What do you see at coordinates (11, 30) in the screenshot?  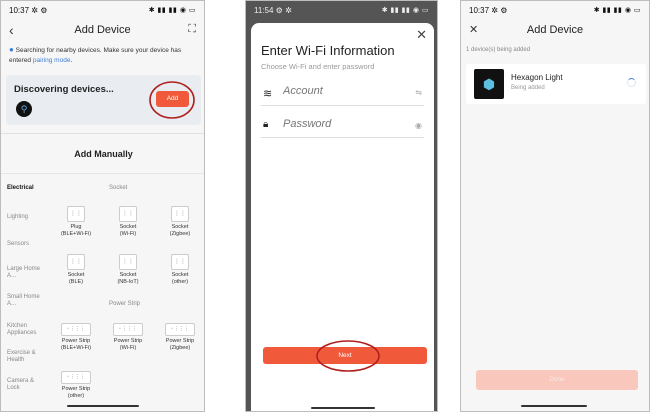 I see `back-icon: ‹` at bounding box center [11, 30].